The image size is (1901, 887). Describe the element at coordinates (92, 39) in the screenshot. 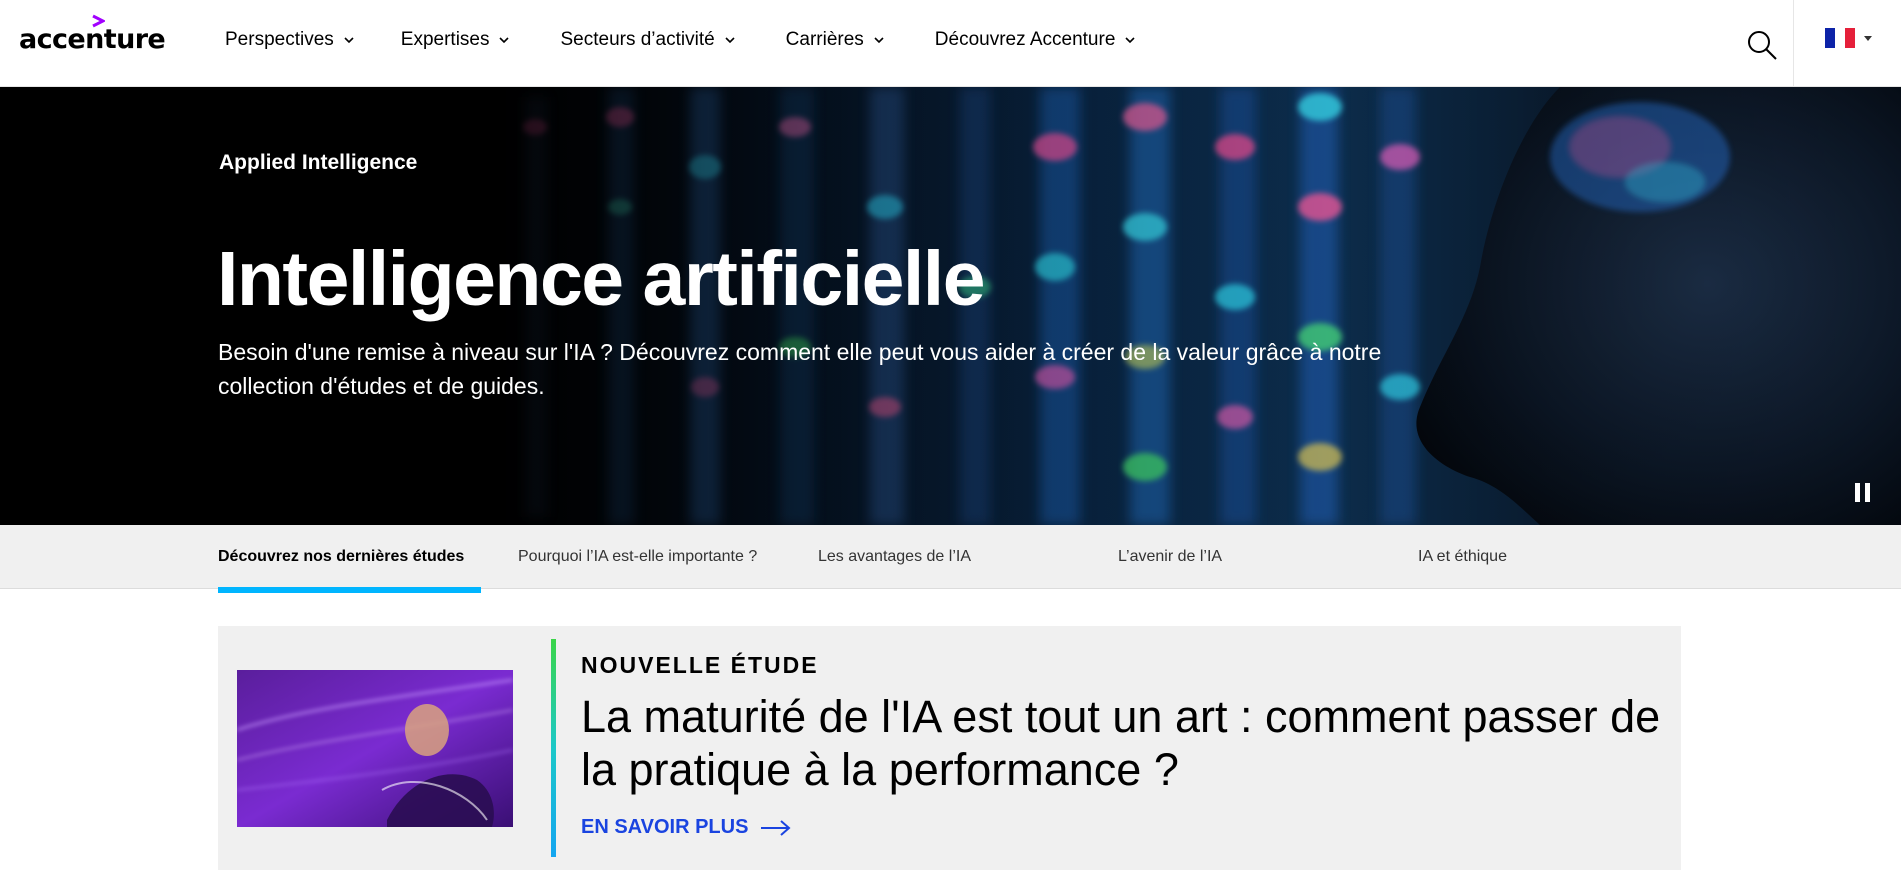

I see `logo-text: accenture` at that location.